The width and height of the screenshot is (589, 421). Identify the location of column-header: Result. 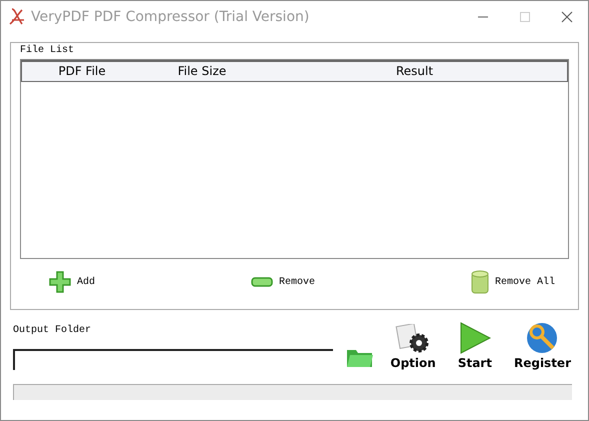
(414, 71).